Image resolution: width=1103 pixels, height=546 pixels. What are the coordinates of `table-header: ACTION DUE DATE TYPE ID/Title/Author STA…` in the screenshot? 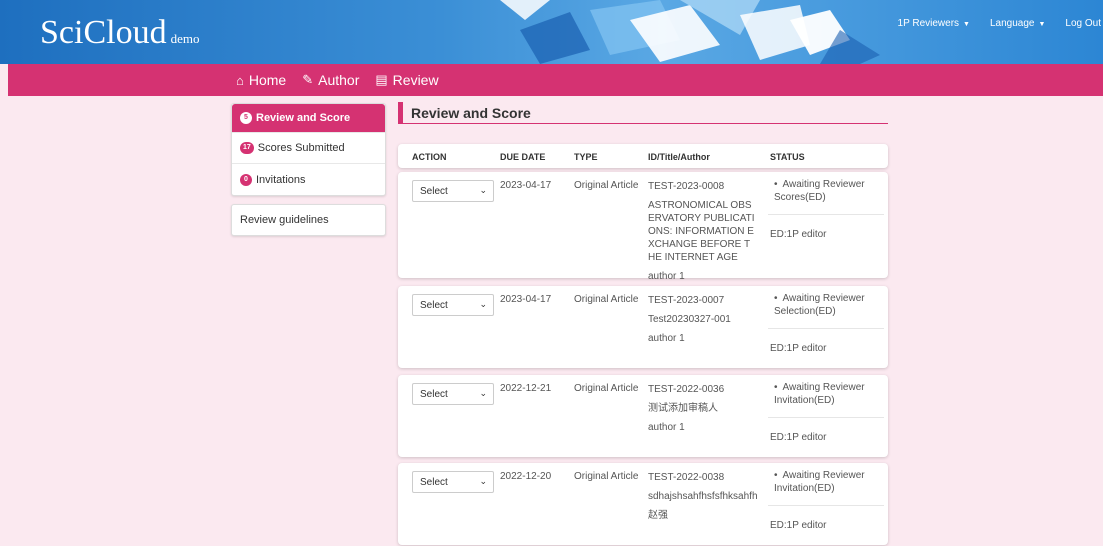 It's located at (643, 156).